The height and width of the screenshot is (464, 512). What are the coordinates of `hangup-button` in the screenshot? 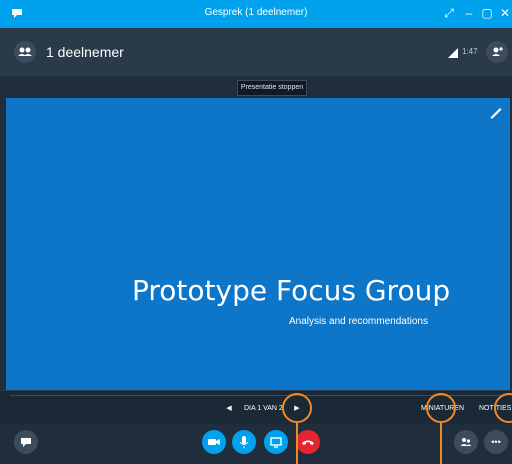 It's located at (308, 442).